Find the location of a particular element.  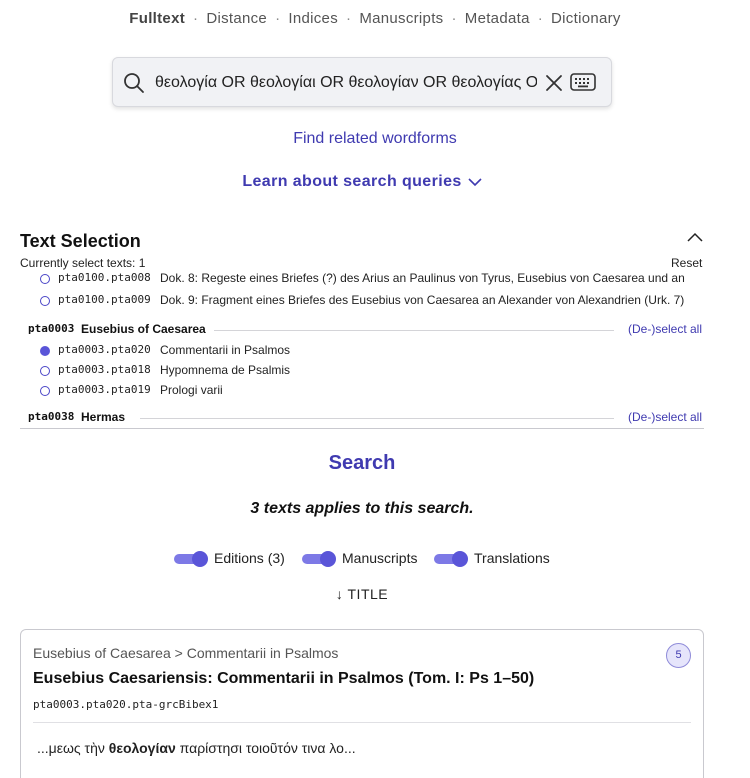

chevron-down-icon is located at coordinates (475, 182).